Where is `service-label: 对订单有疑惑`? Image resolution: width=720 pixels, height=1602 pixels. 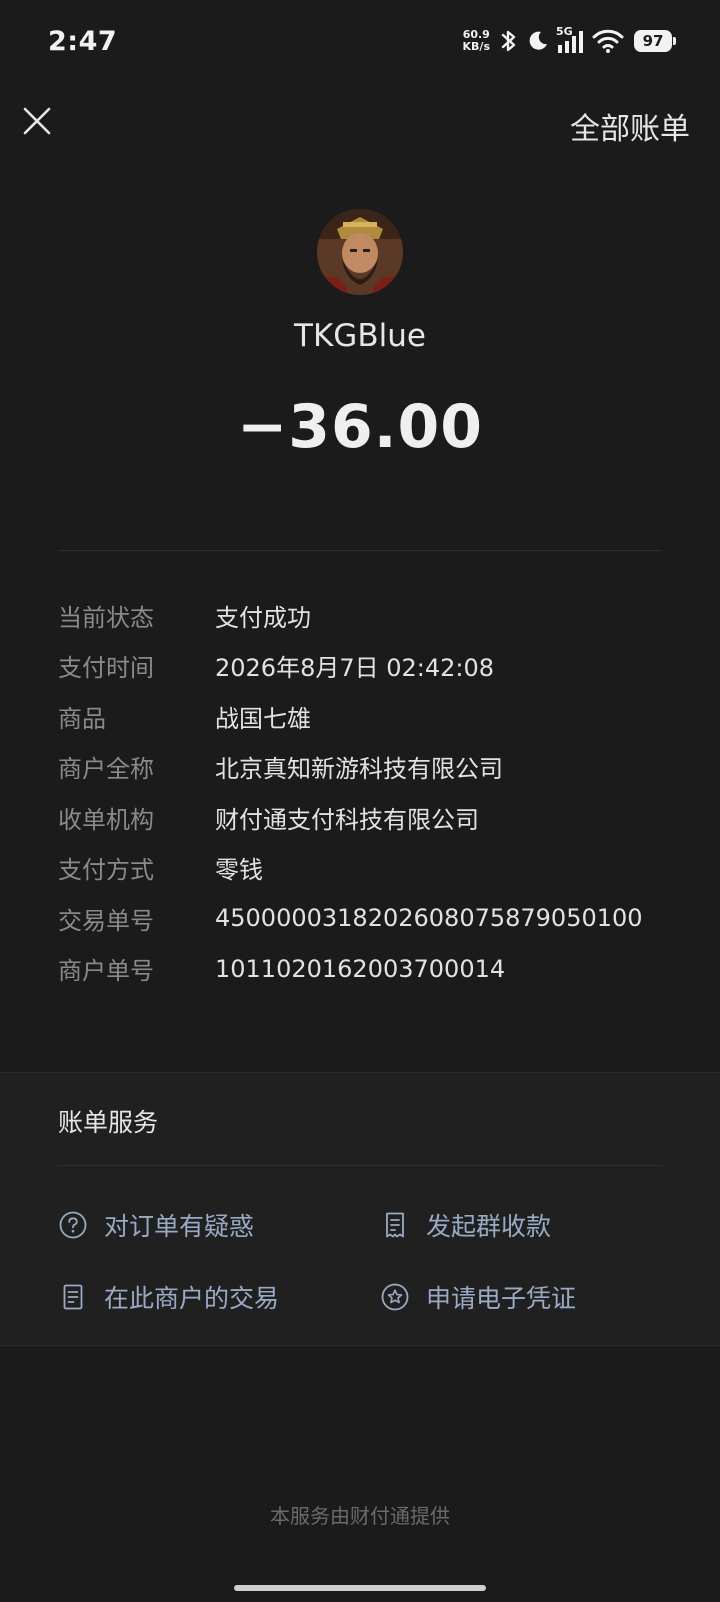 service-label: 对订单有疑惑 is located at coordinates (179, 1226).